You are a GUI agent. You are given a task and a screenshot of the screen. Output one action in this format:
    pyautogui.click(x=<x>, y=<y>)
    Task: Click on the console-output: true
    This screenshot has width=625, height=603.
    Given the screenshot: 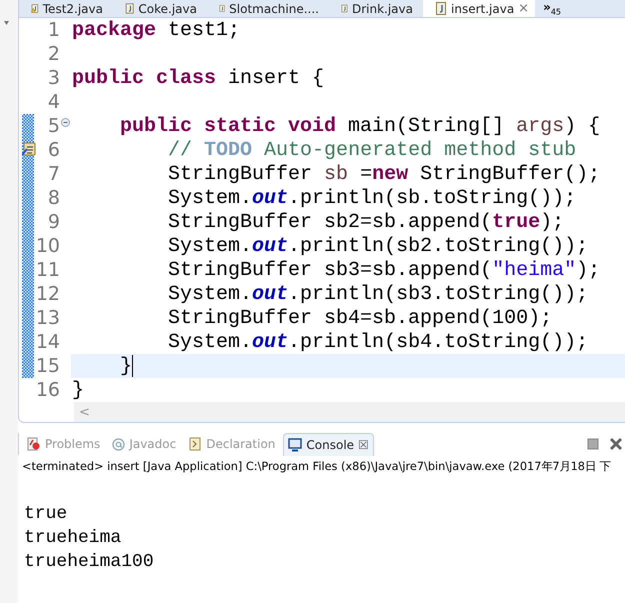 What is the action you would take?
    pyautogui.click(x=46, y=514)
    